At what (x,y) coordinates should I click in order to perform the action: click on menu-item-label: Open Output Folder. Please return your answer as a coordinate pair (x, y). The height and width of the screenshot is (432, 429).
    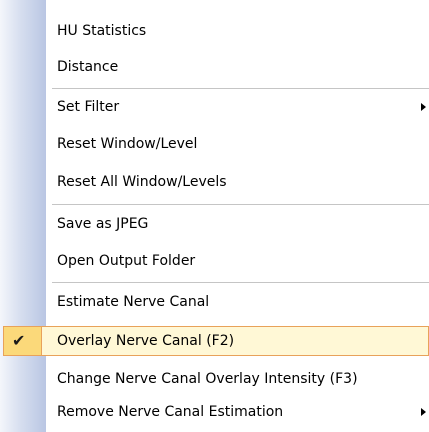
    Looking at the image, I should click on (126, 261).